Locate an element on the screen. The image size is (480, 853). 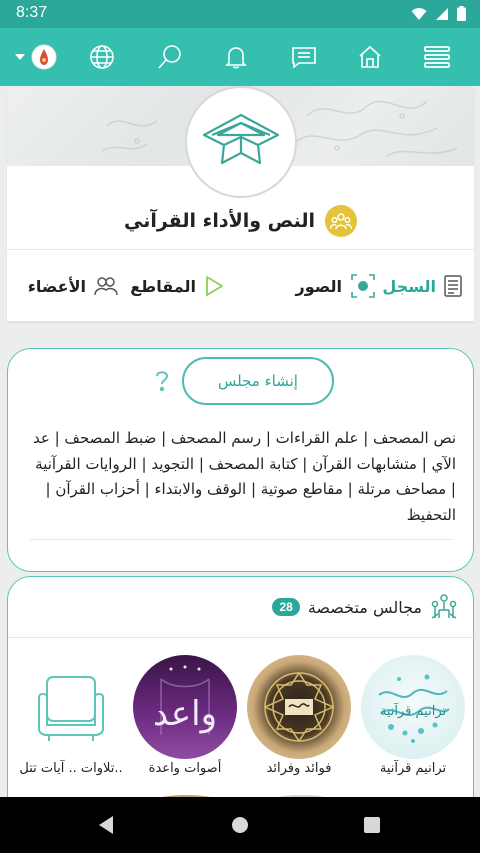
notifications-button is located at coordinates (236, 57).